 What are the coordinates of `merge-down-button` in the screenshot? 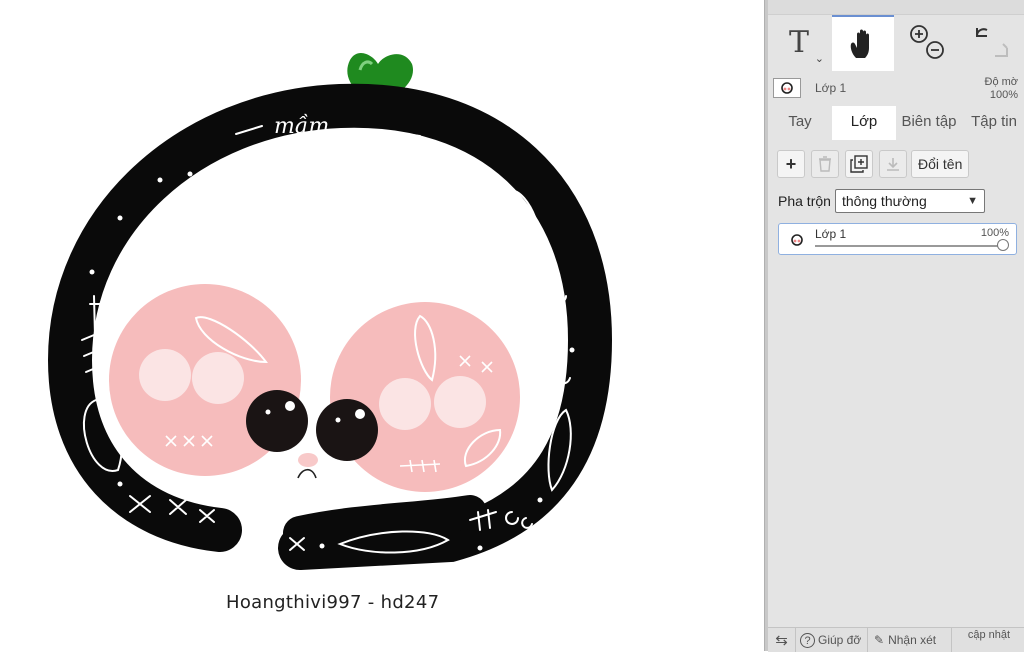 It's located at (893, 164).